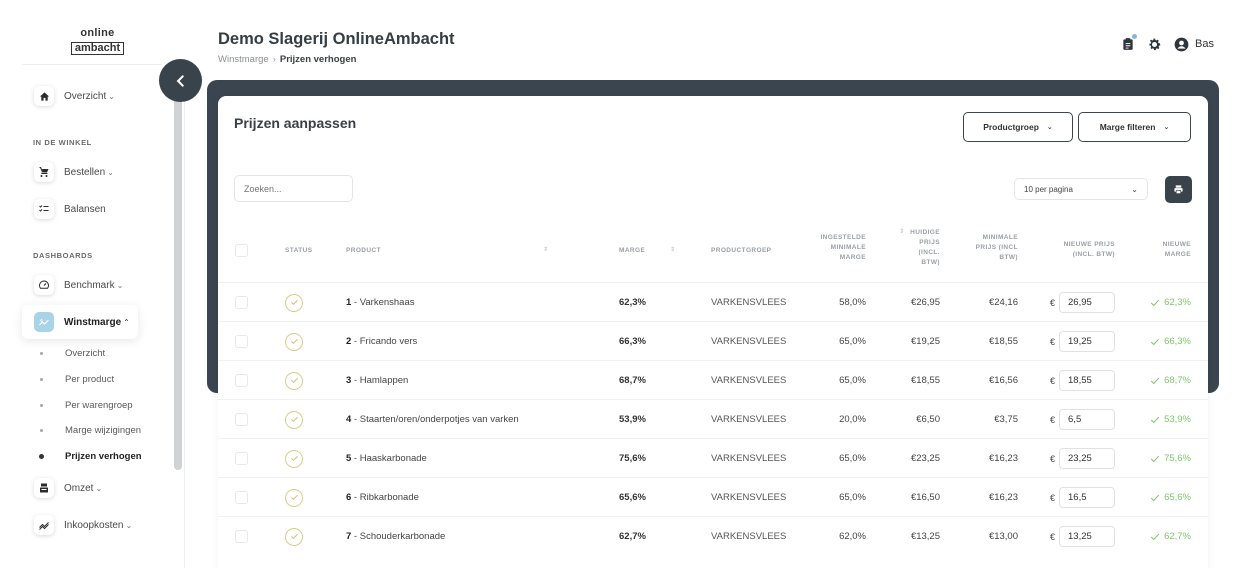  I want to click on product-number: 2, so click(349, 341).